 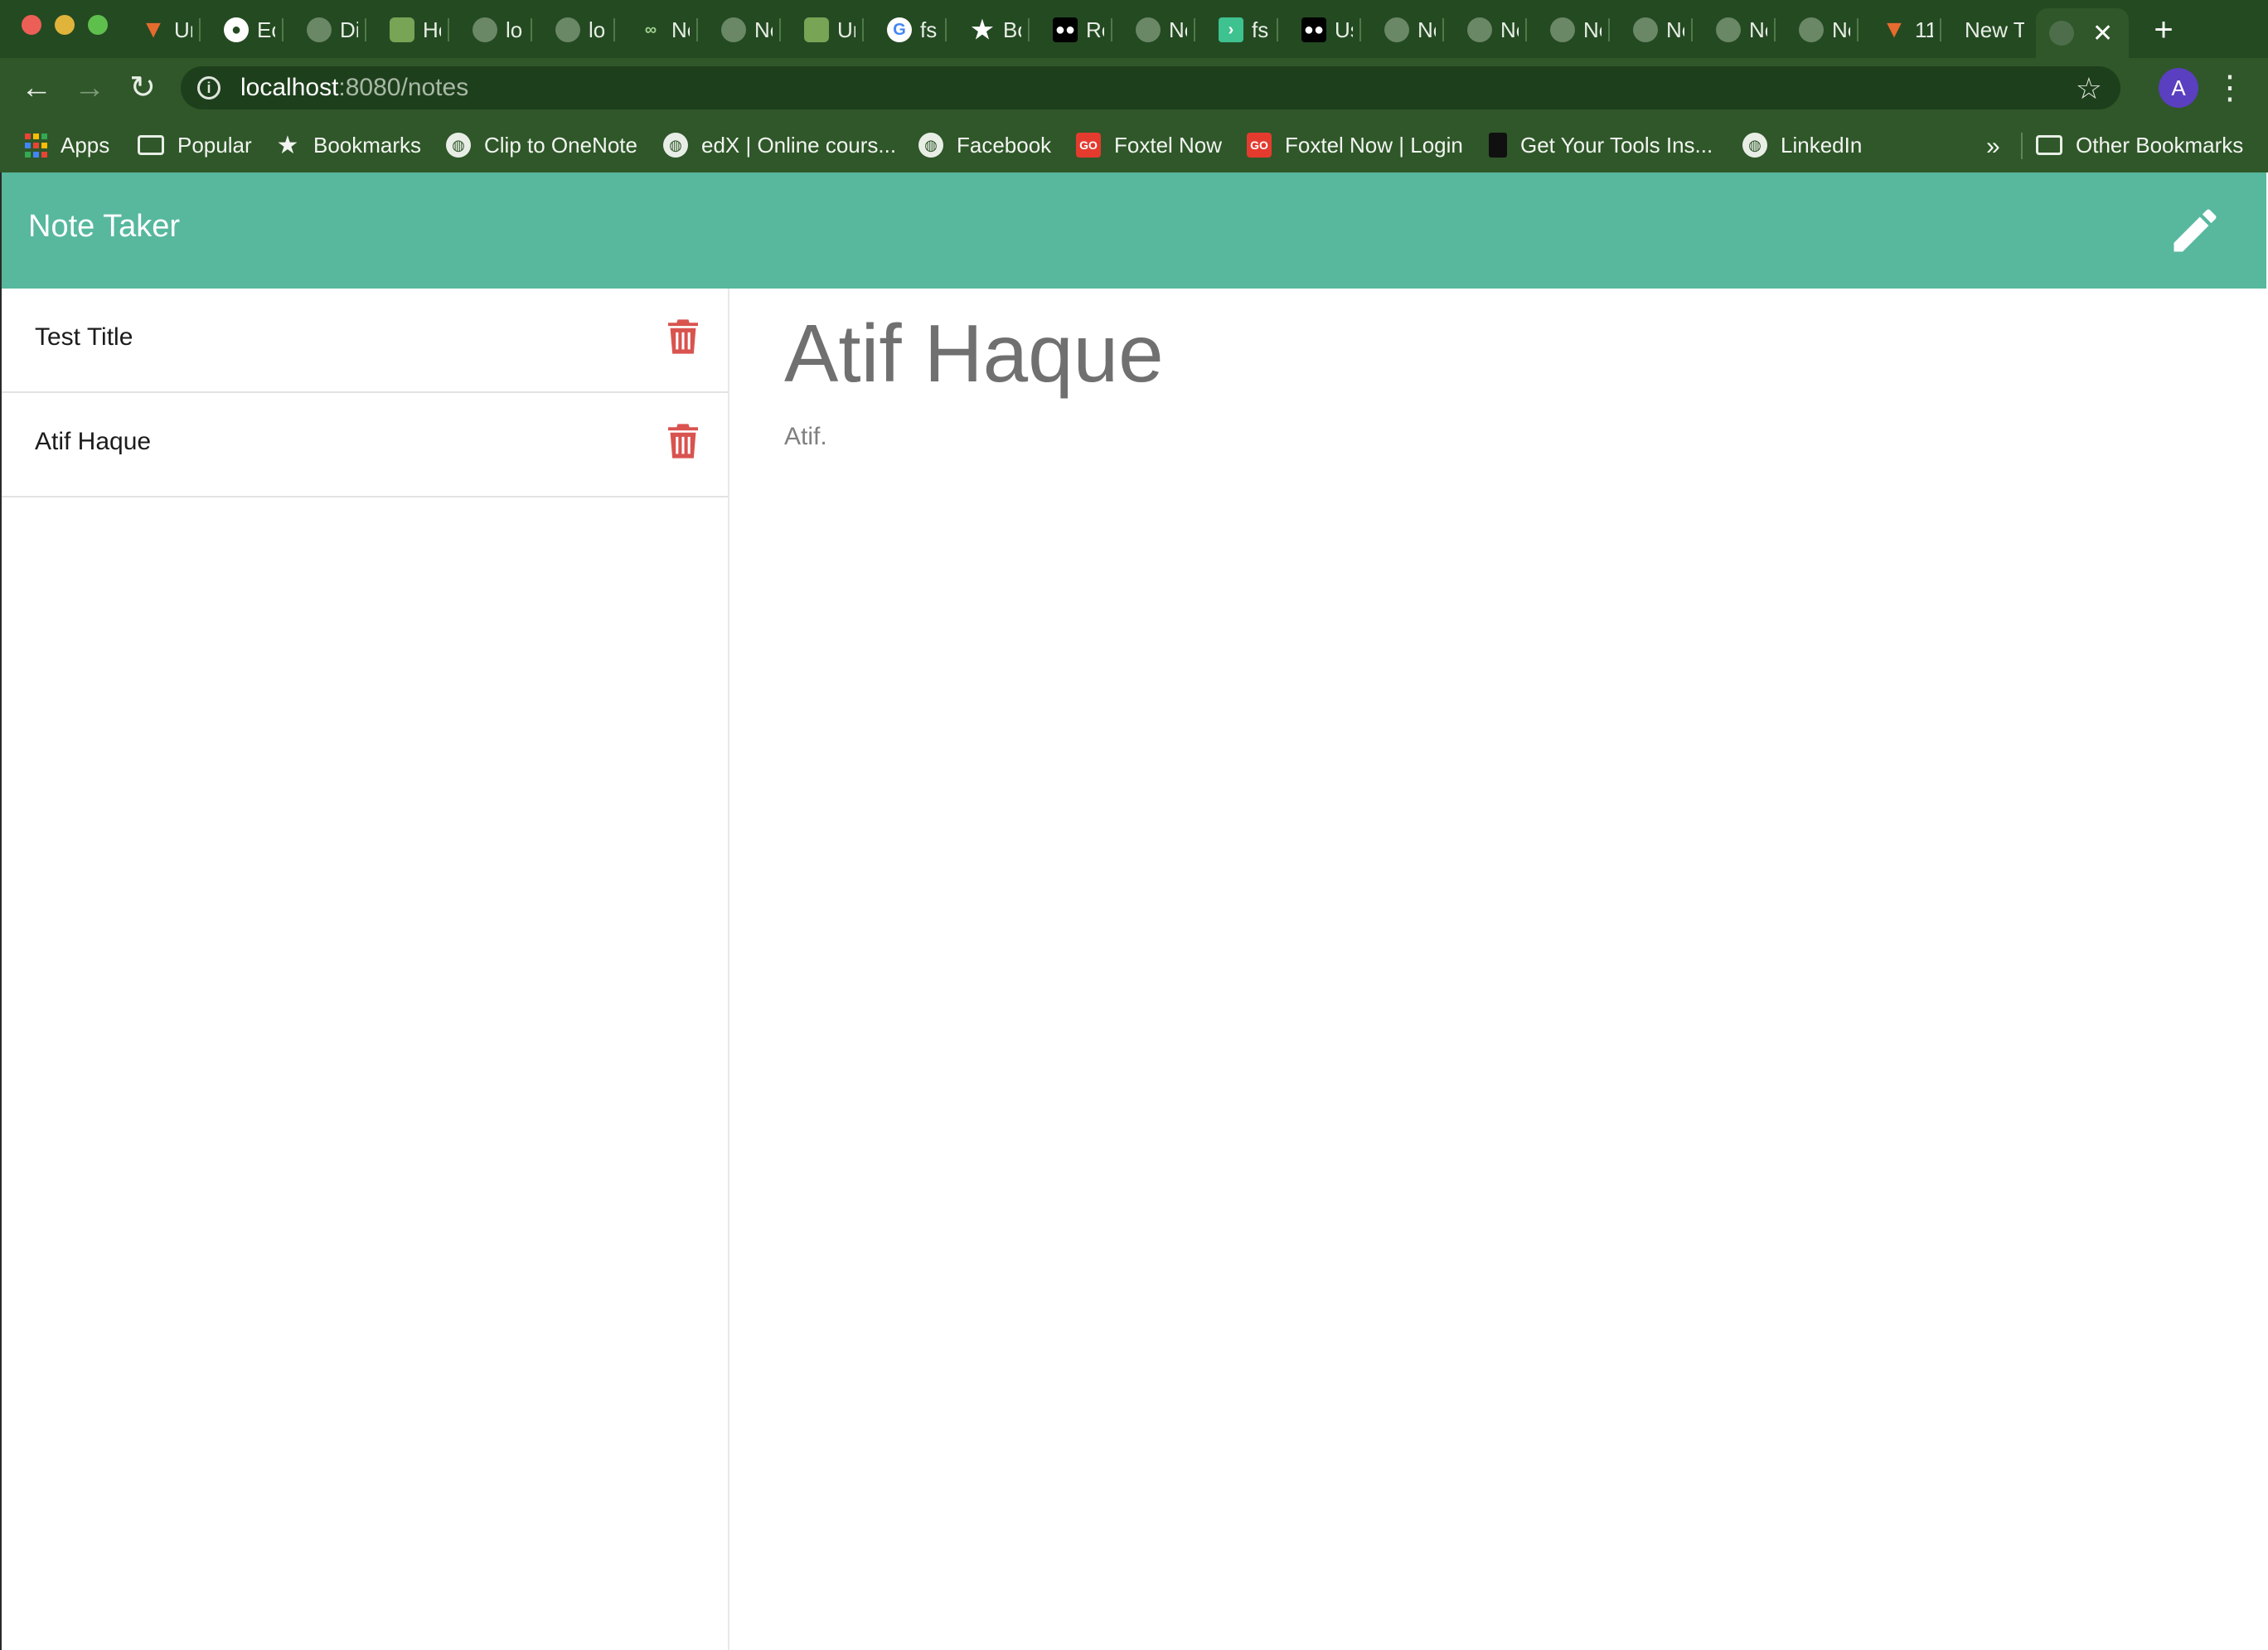 What do you see at coordinates (1095, 29) in the screenshot?
I see `tab-label: Re` at bounding box center [1095, 29].